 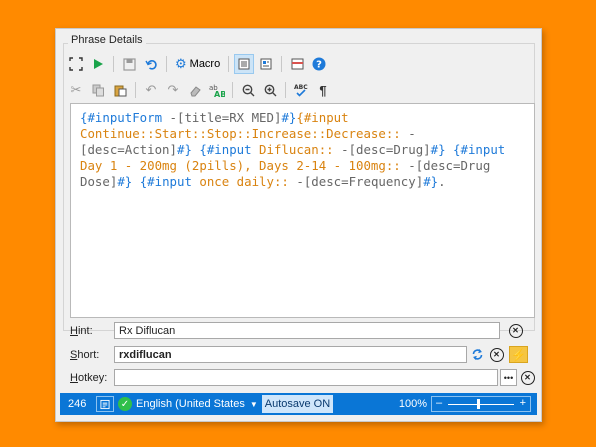 I want to click on short-input: rxdiflucan, so click(x=290, y=354).